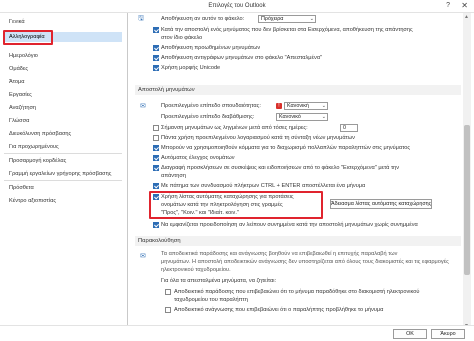  Describe the element at coordinates (236, 205) in the screenshot. I see `highlight-autocomplete` at that location.